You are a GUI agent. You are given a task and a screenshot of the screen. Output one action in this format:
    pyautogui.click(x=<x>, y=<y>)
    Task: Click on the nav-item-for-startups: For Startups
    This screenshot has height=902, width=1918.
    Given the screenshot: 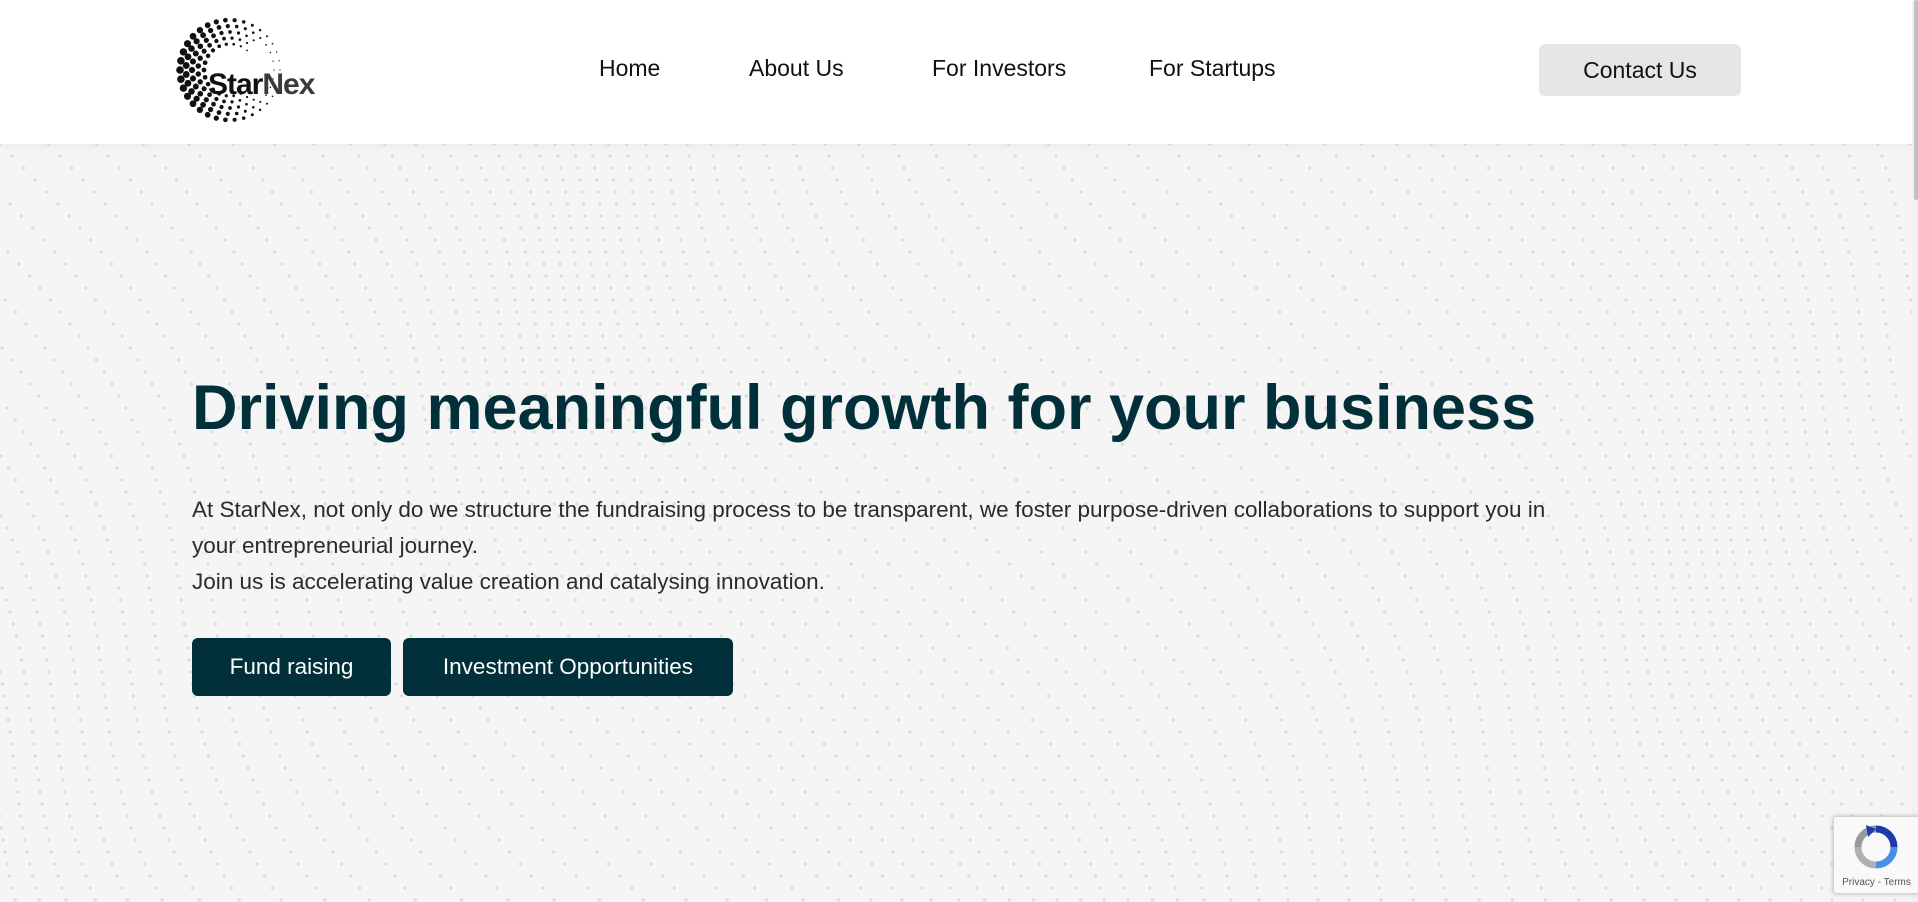 What is the action you would take?
    pyautogui.click(x=1212, y=68)
    